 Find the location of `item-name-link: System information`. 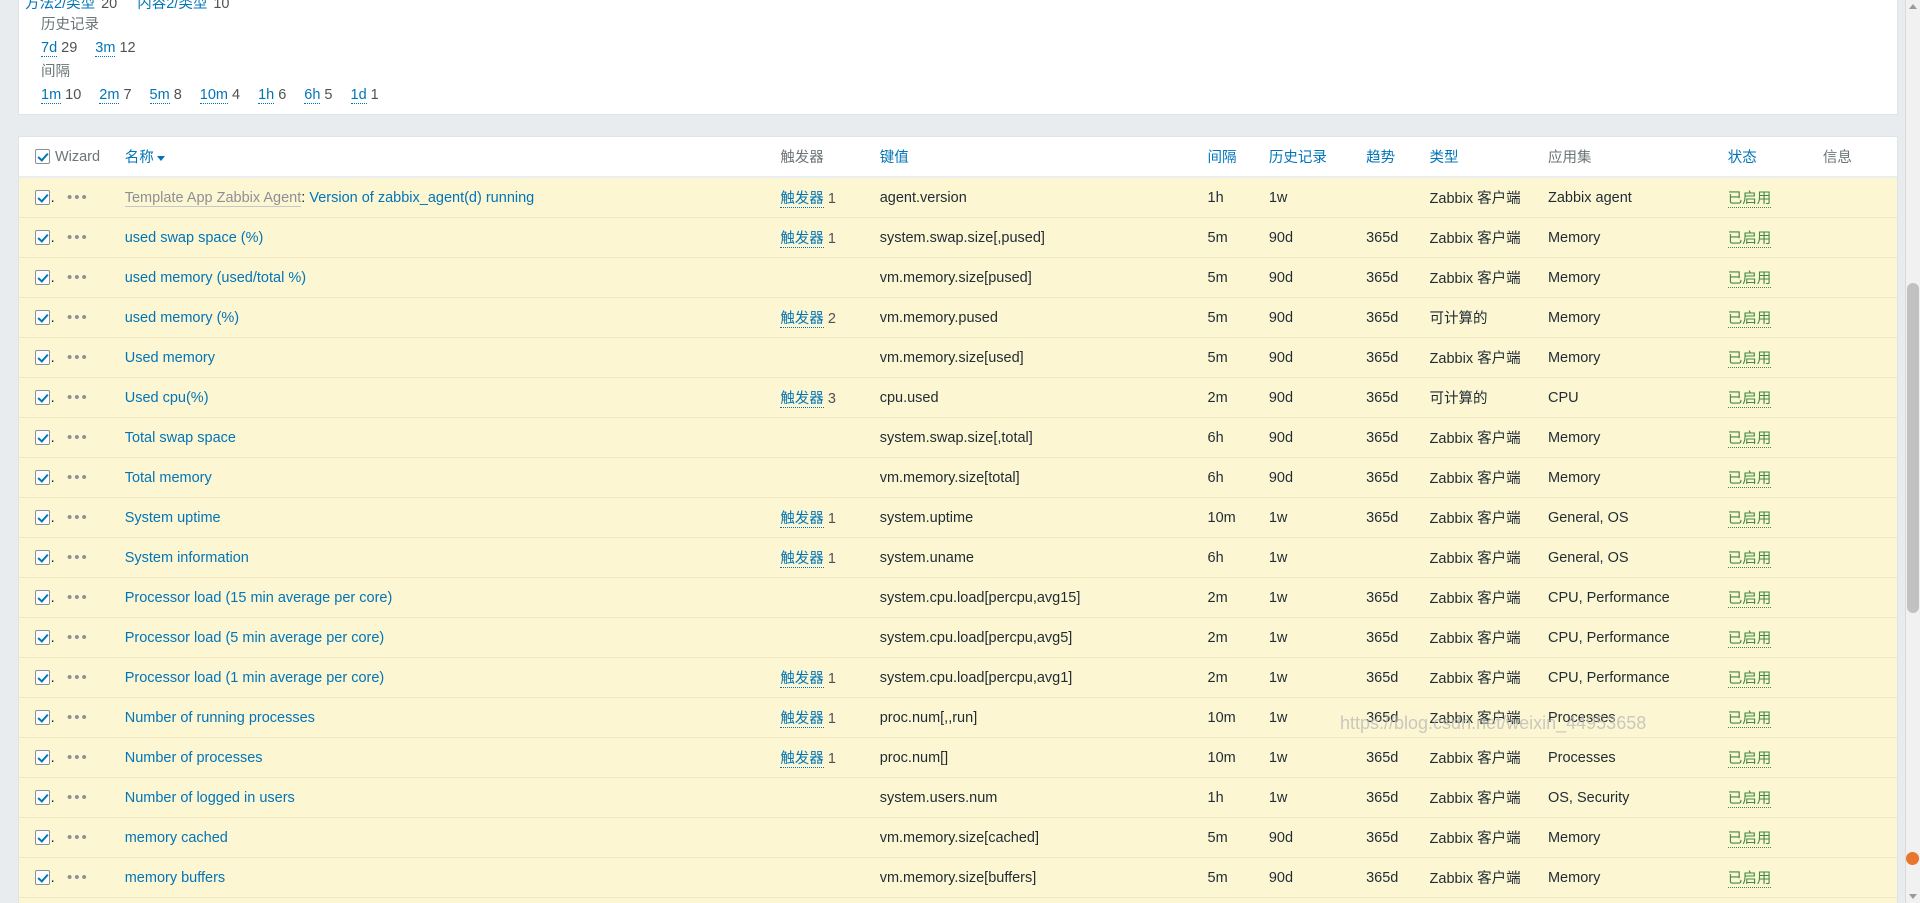

item-name-link: System information is located at coordinates (187, 558).